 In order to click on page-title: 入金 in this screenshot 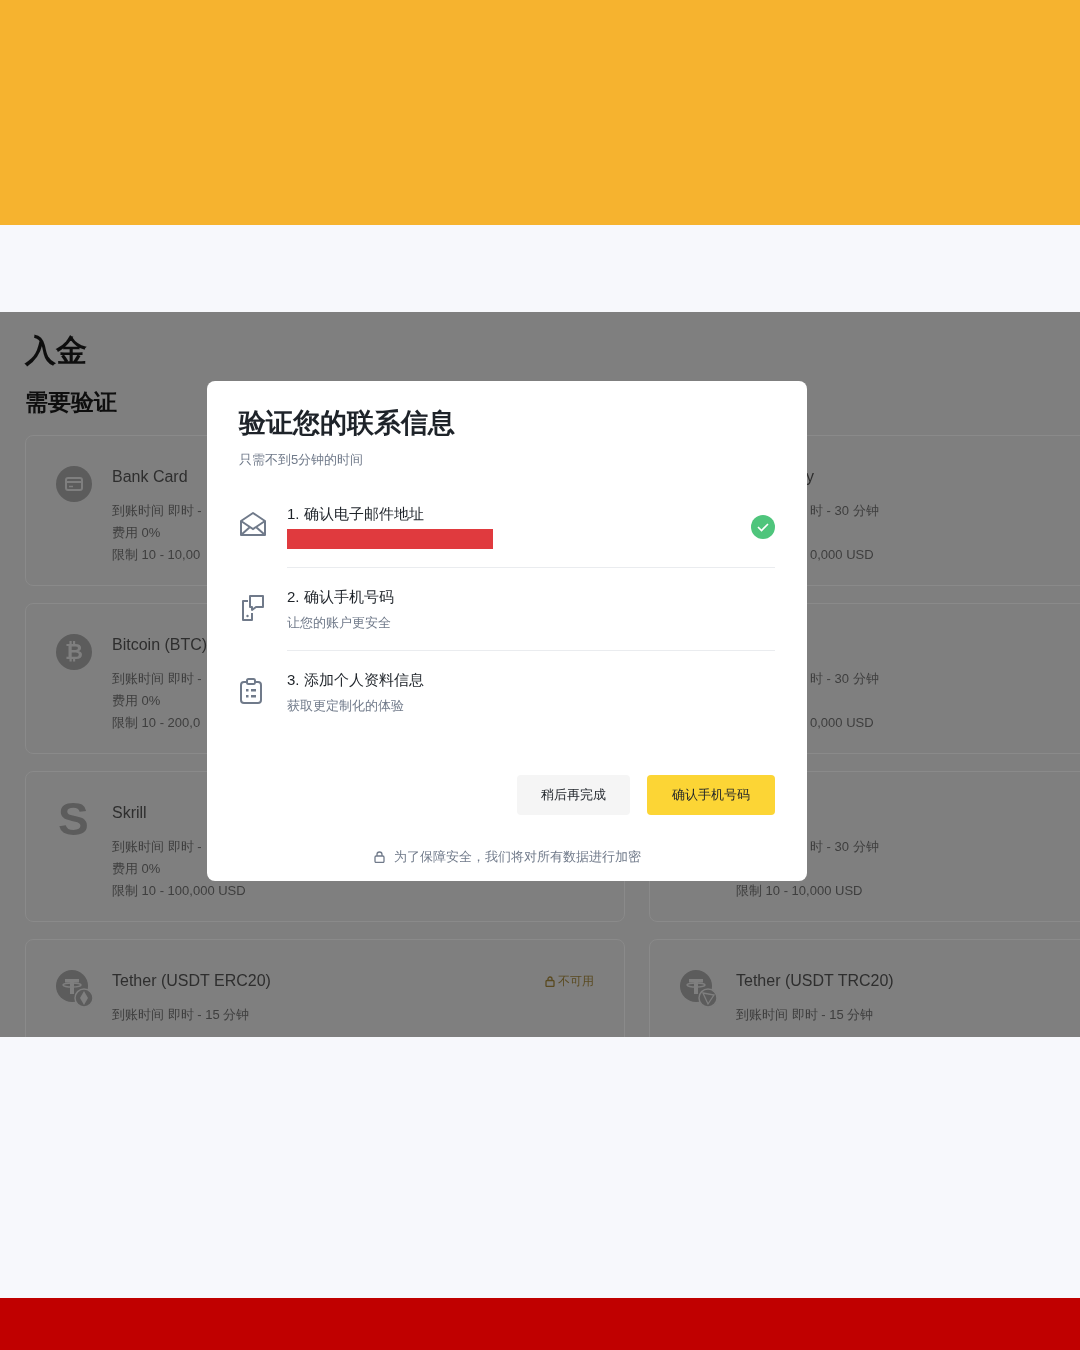, I will do `click(56, 351)`.